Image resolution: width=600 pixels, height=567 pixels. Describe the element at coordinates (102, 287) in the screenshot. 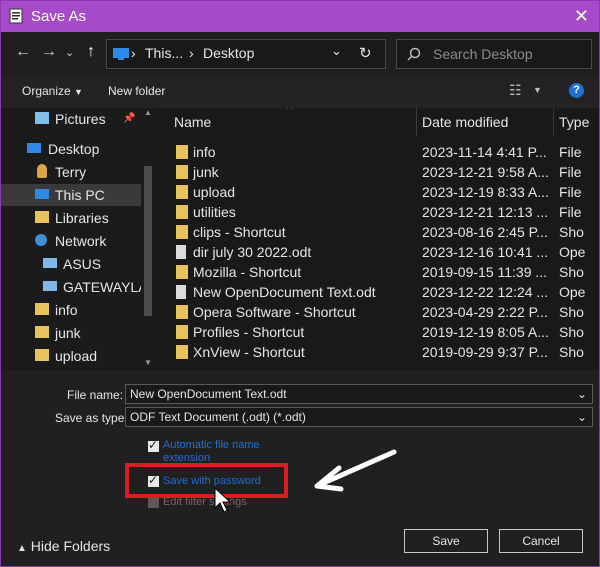

I see `nav-item-label: GATEWAYLAPTOP` at that location.